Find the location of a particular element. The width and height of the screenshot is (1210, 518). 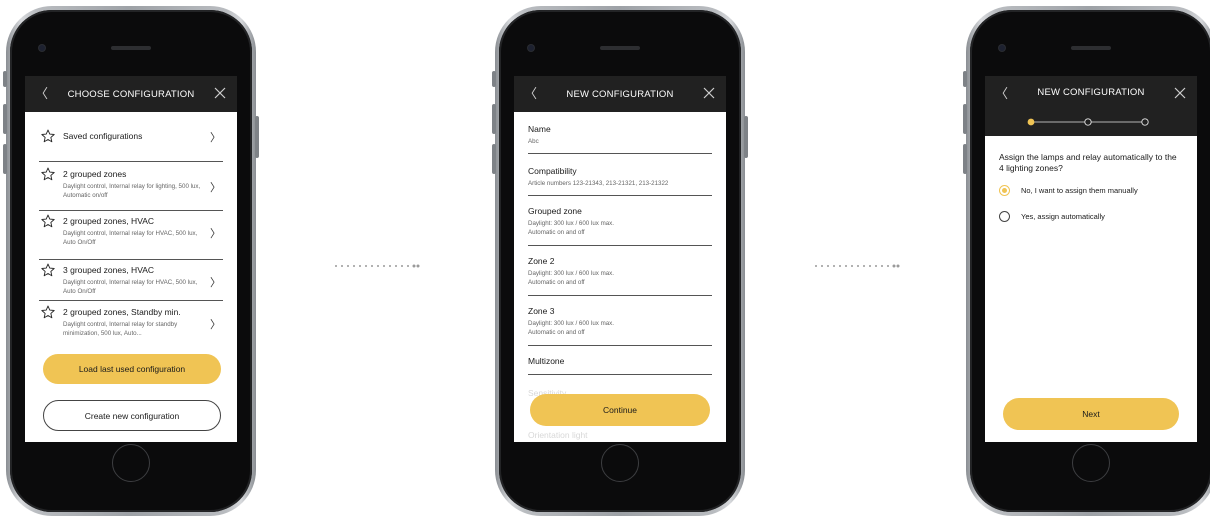

radio-selected-icon is located at coordinates (1004, 190).